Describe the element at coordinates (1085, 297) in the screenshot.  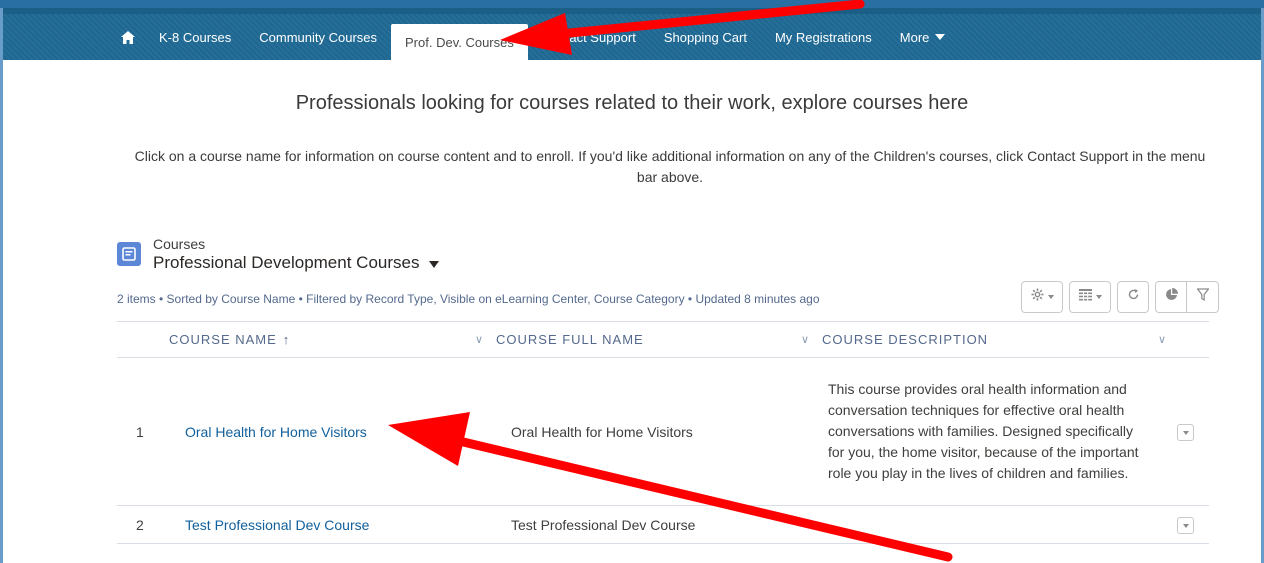
I see `table-icon` at that location.